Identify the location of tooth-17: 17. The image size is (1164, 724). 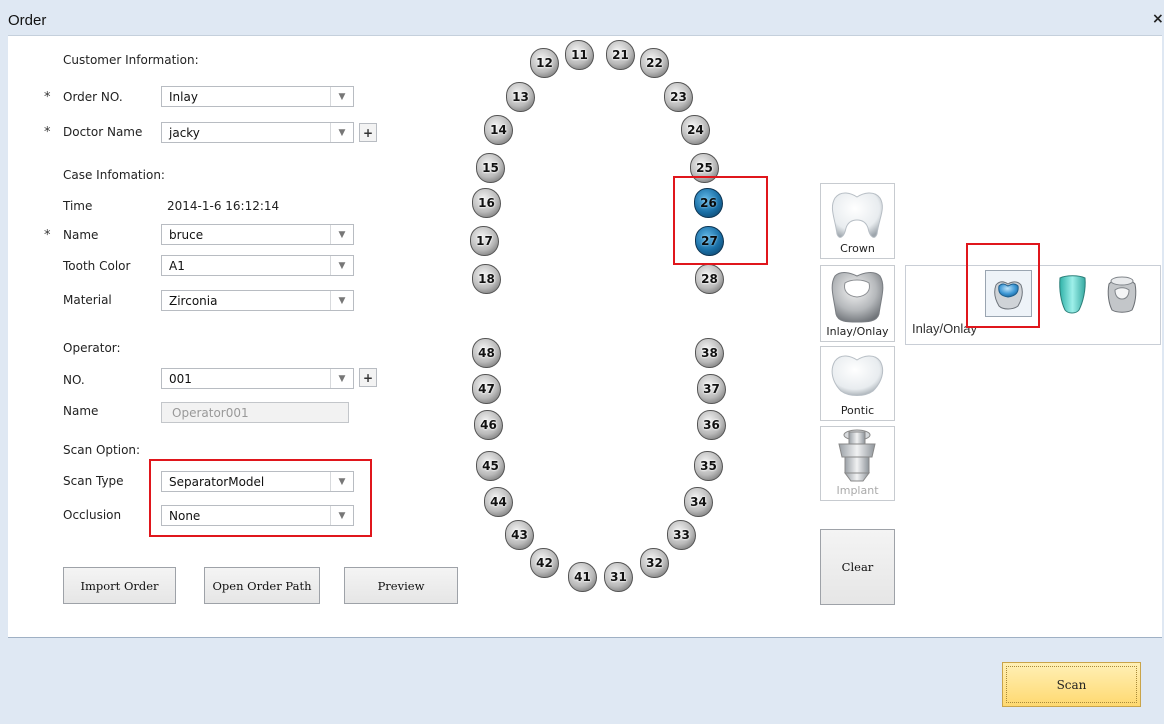
(484, 241).